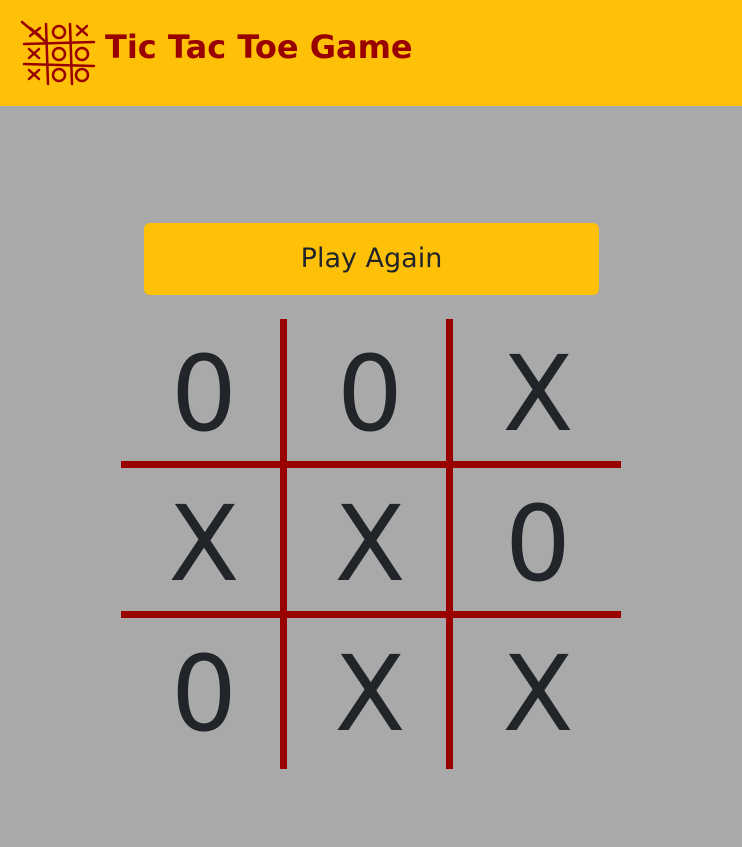 This screenshot has width=742, height=847. Describe the element at coordinates (371, 259) in the screenshot. I see `play-again-button: Play Again` at that location.